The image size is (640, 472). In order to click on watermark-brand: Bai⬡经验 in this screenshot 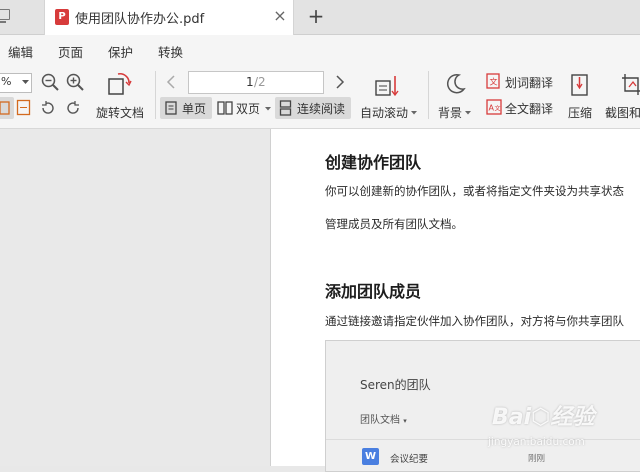, I will do `click(543, 417)`.